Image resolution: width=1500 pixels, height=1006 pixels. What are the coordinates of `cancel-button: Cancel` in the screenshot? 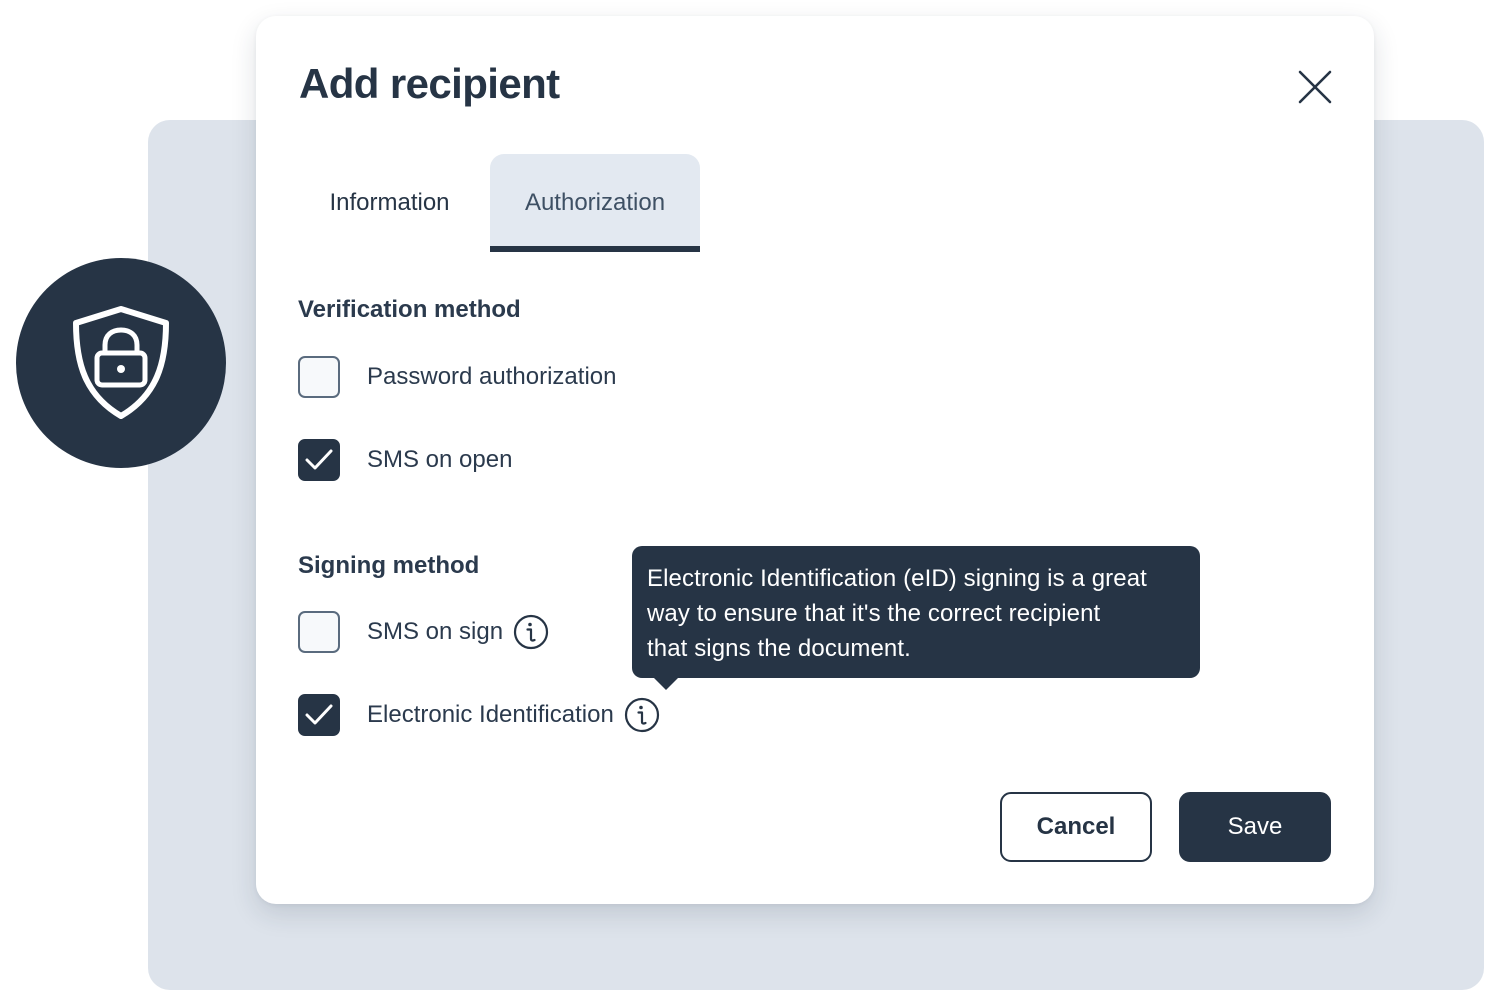 It's located at (1076, 827).